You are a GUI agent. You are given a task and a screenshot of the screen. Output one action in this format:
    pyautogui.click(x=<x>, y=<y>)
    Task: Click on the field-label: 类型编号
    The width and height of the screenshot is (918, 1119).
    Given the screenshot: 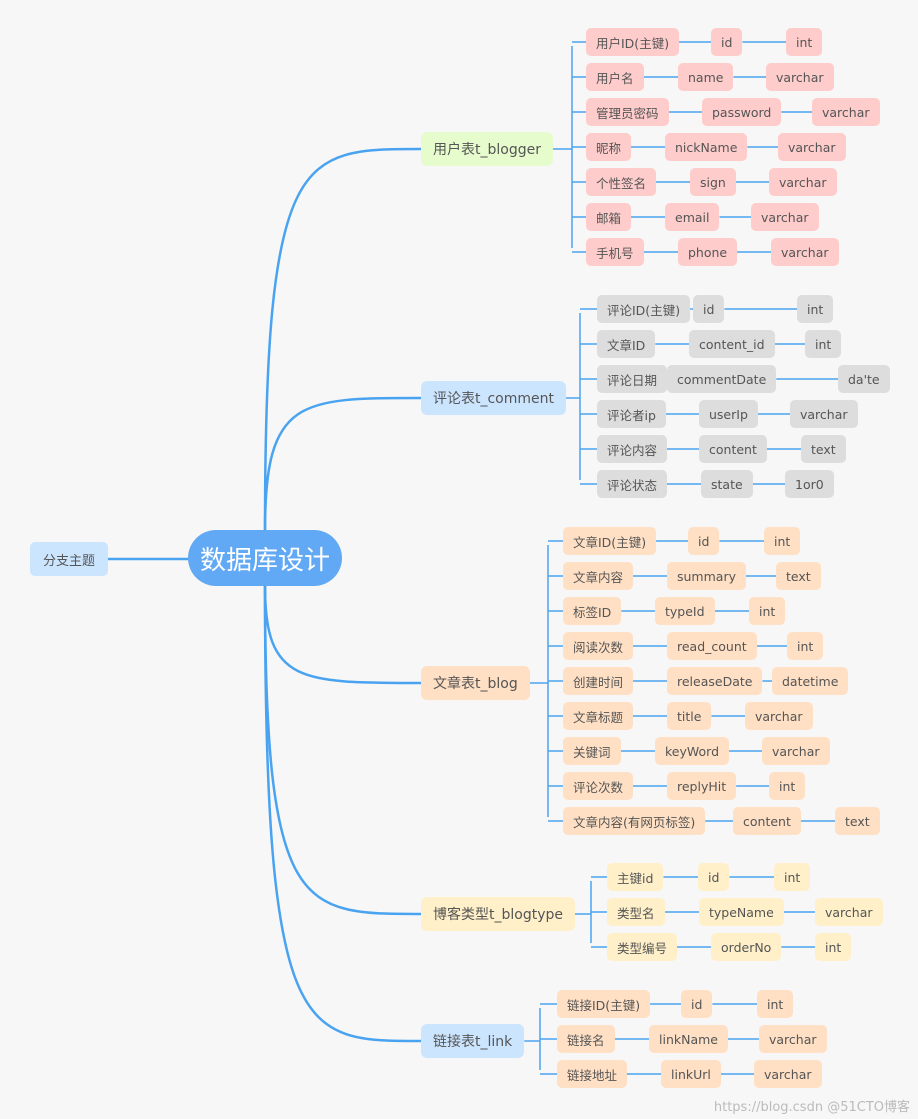 What is the action you would take?
    pyautogui.click(x=642, y=947)
    